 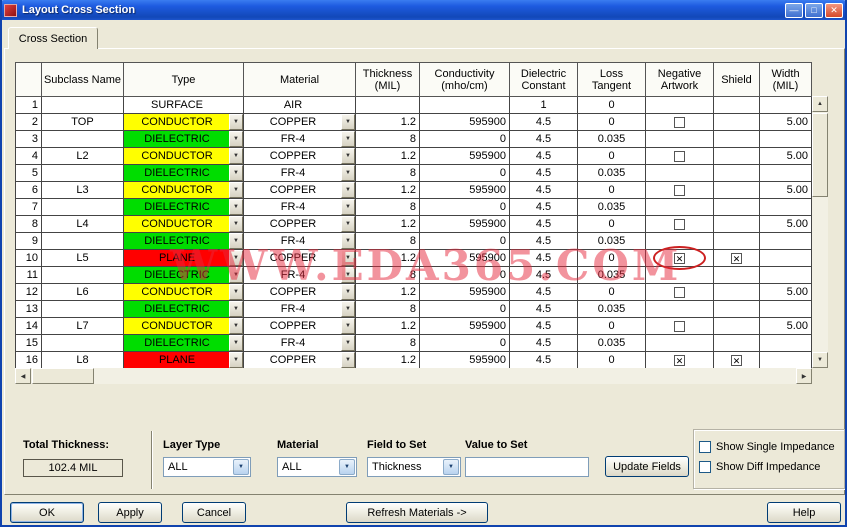 I want to click on scroll-right-button: ▶, so click(x=804, y=376).